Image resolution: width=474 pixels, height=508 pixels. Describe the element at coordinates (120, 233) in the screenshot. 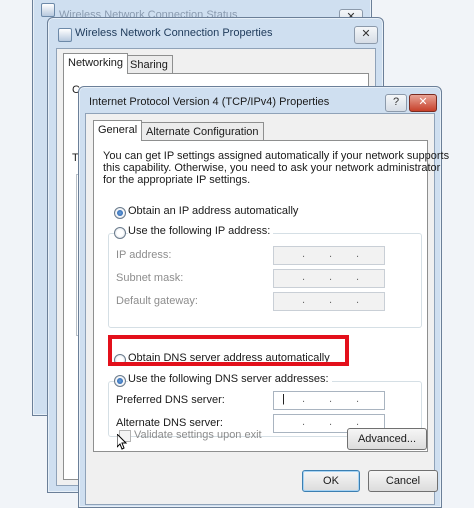

I see `use-following-ip-radio` at that location.